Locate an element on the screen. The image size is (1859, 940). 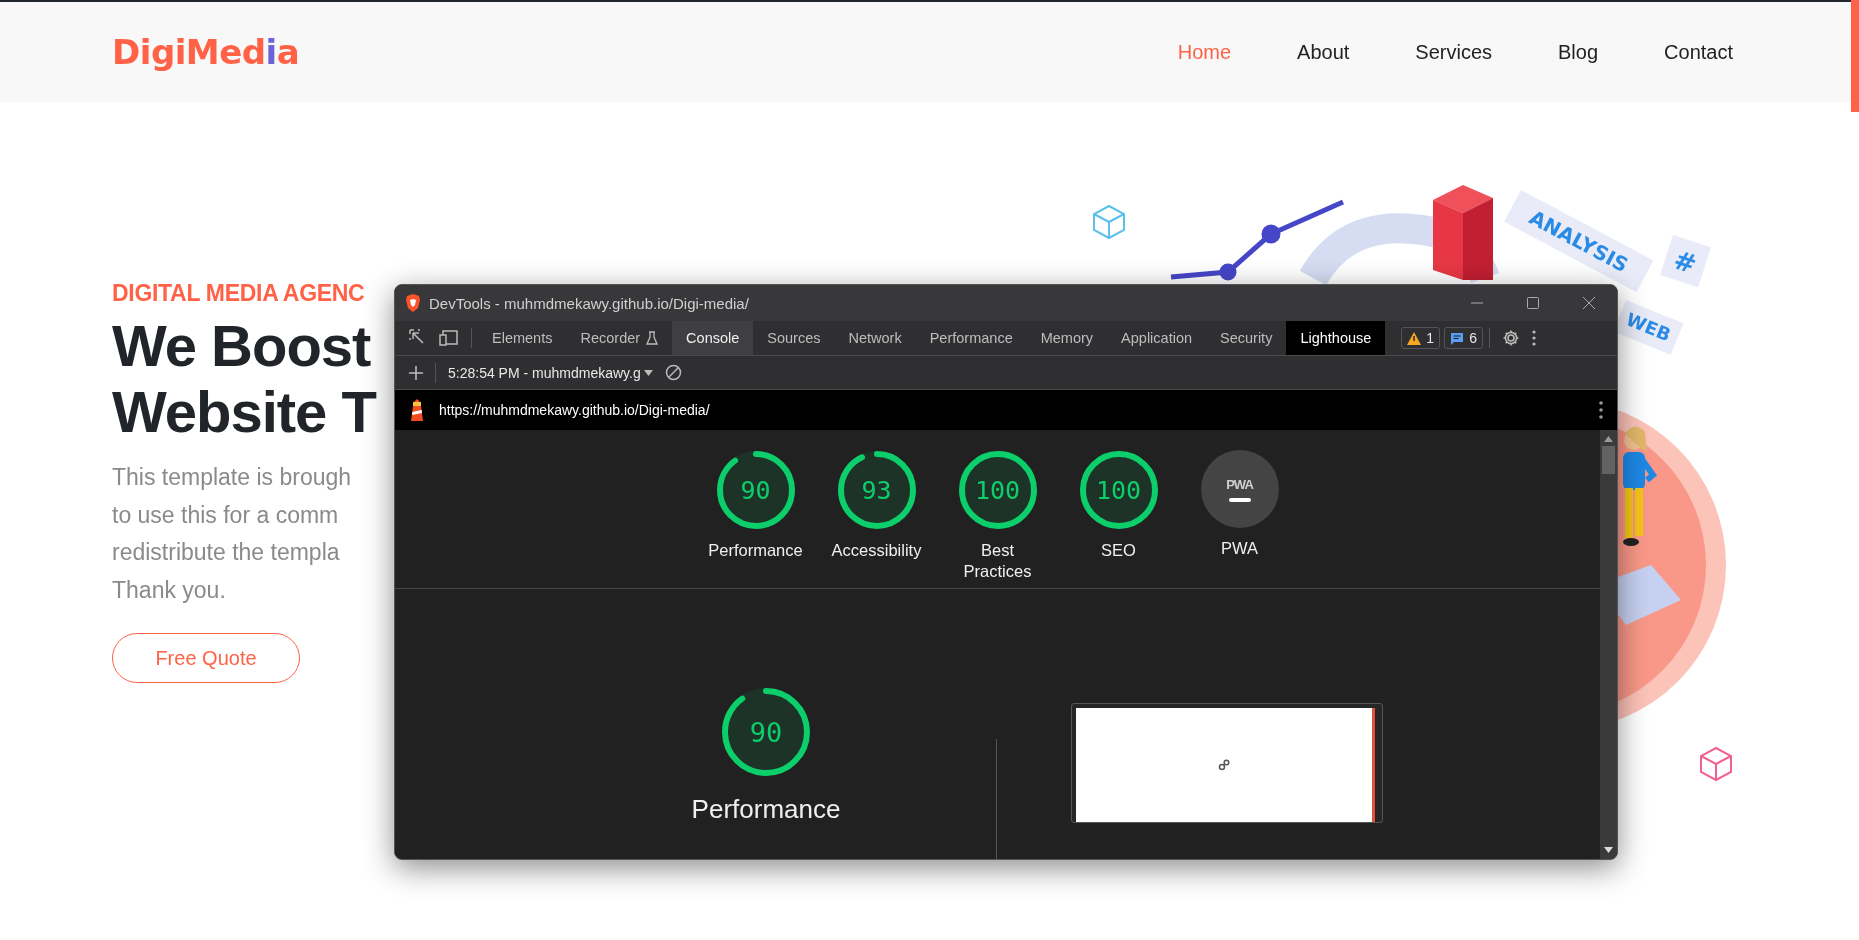
nav-link: Contact is located at coordinates (1698, 52).